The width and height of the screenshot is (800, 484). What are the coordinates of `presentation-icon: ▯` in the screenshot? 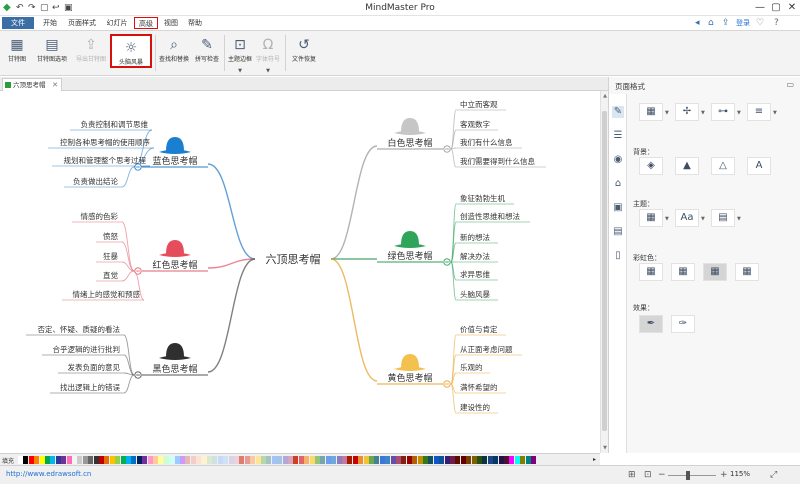 It's located at (618, 256).